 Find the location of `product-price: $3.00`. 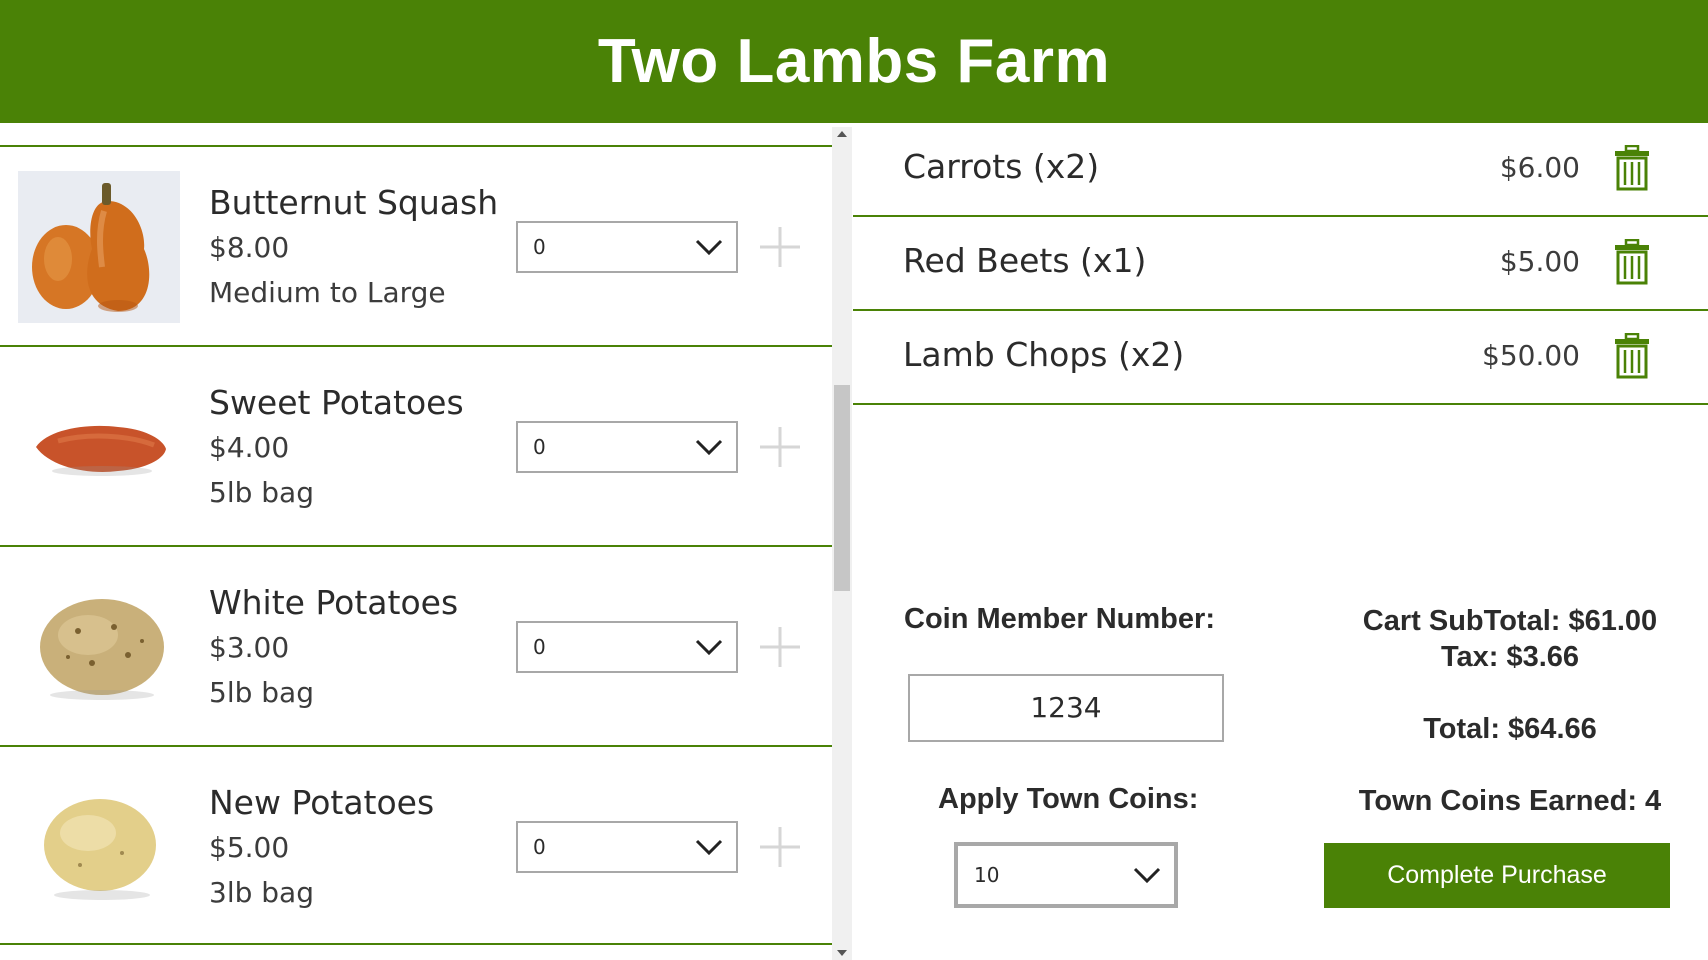

product-price: $3.00 is located at coordinates (249, 647).